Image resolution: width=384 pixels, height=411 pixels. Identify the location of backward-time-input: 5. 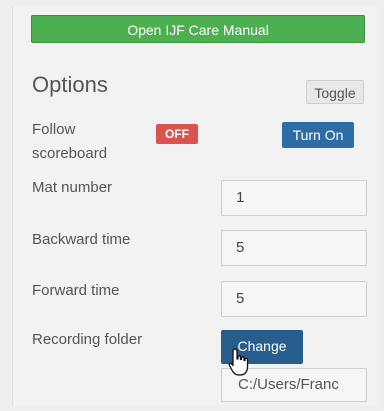
(294, 248).